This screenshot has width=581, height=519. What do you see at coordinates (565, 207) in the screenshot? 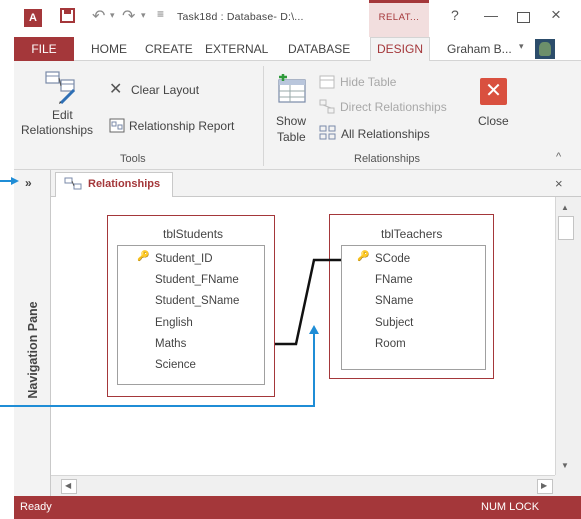
I see `scroll-up-icon: ▲` at bounding box center [565, 207].